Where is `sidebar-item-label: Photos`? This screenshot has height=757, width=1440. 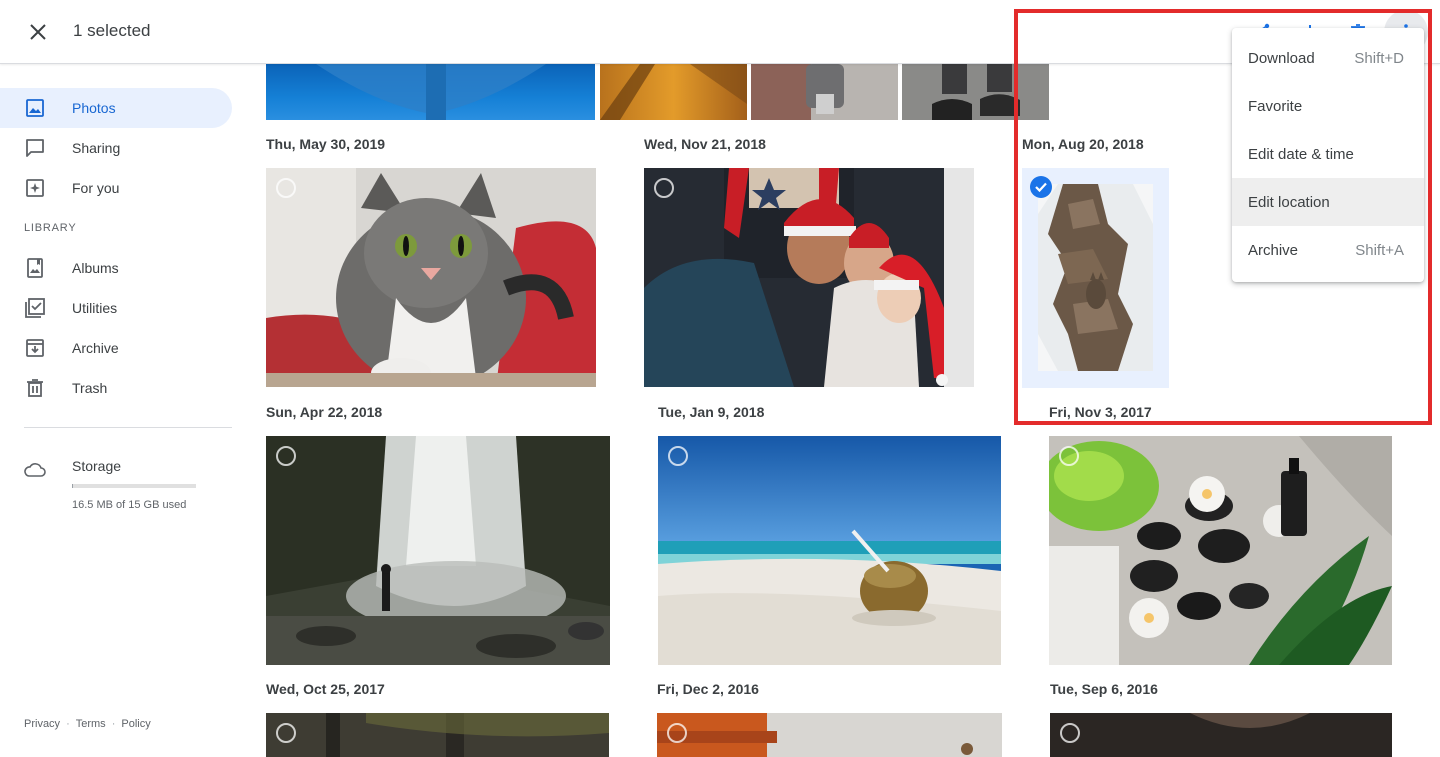
sidebar-item-label: Photos is located at coordinates (94, 108).